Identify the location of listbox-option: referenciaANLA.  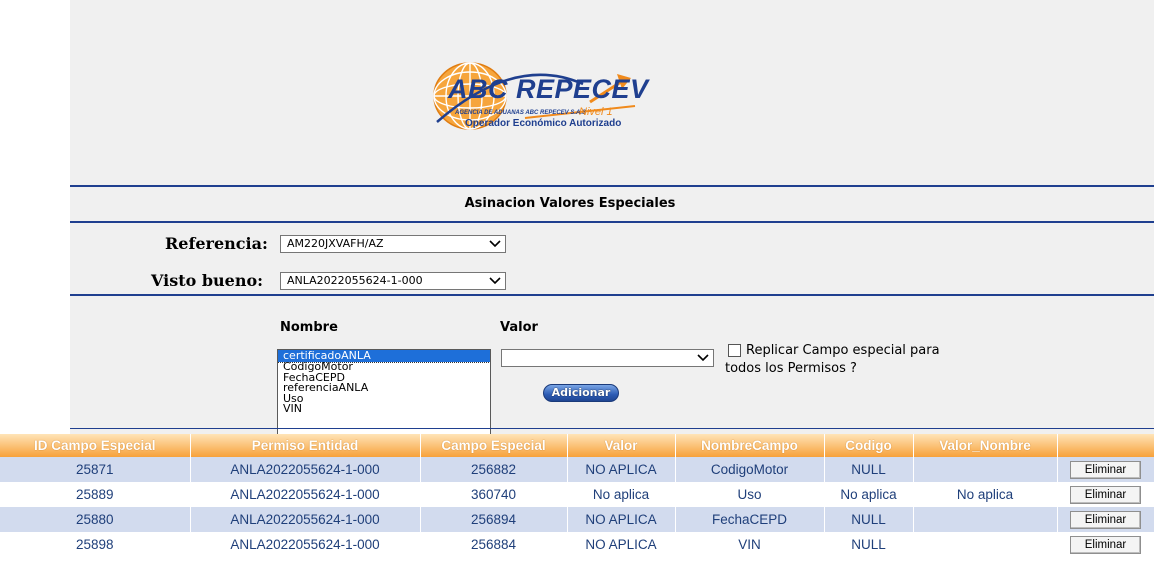
(384, 388).